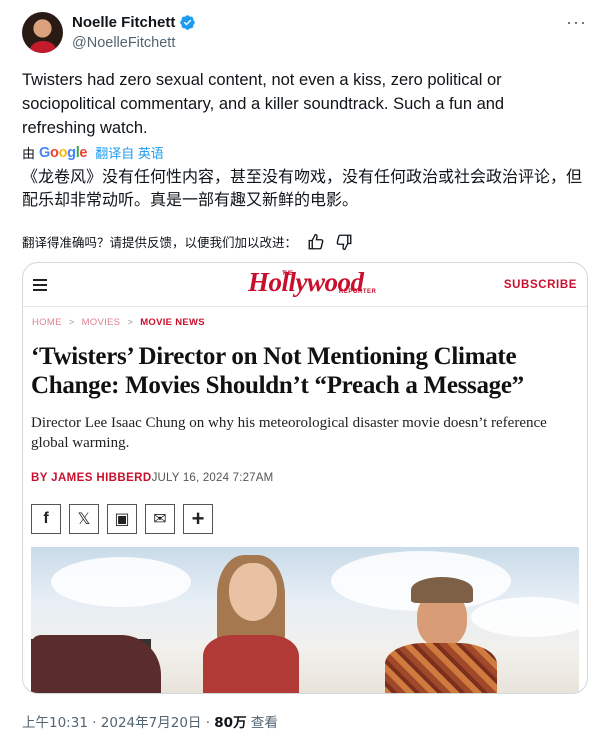 Image resolution: width=615 pixels, height=743 pixels. Describe the element at coordinates (316, 242) in the screenshot. I see `thumbs-up-icon` at that location.